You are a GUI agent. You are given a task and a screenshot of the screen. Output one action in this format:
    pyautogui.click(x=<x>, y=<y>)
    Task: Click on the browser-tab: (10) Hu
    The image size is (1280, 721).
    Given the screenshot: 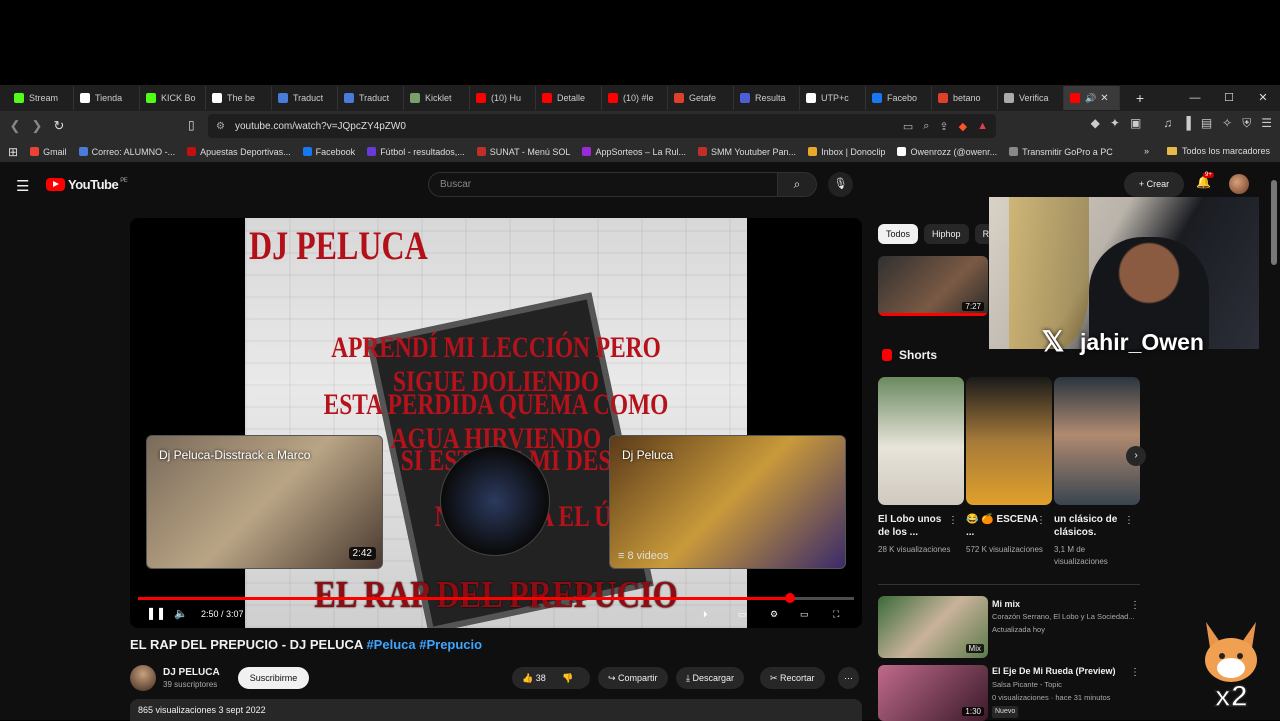 What is the action you would take?
    pyautogui.click(x=503, y=98)
    